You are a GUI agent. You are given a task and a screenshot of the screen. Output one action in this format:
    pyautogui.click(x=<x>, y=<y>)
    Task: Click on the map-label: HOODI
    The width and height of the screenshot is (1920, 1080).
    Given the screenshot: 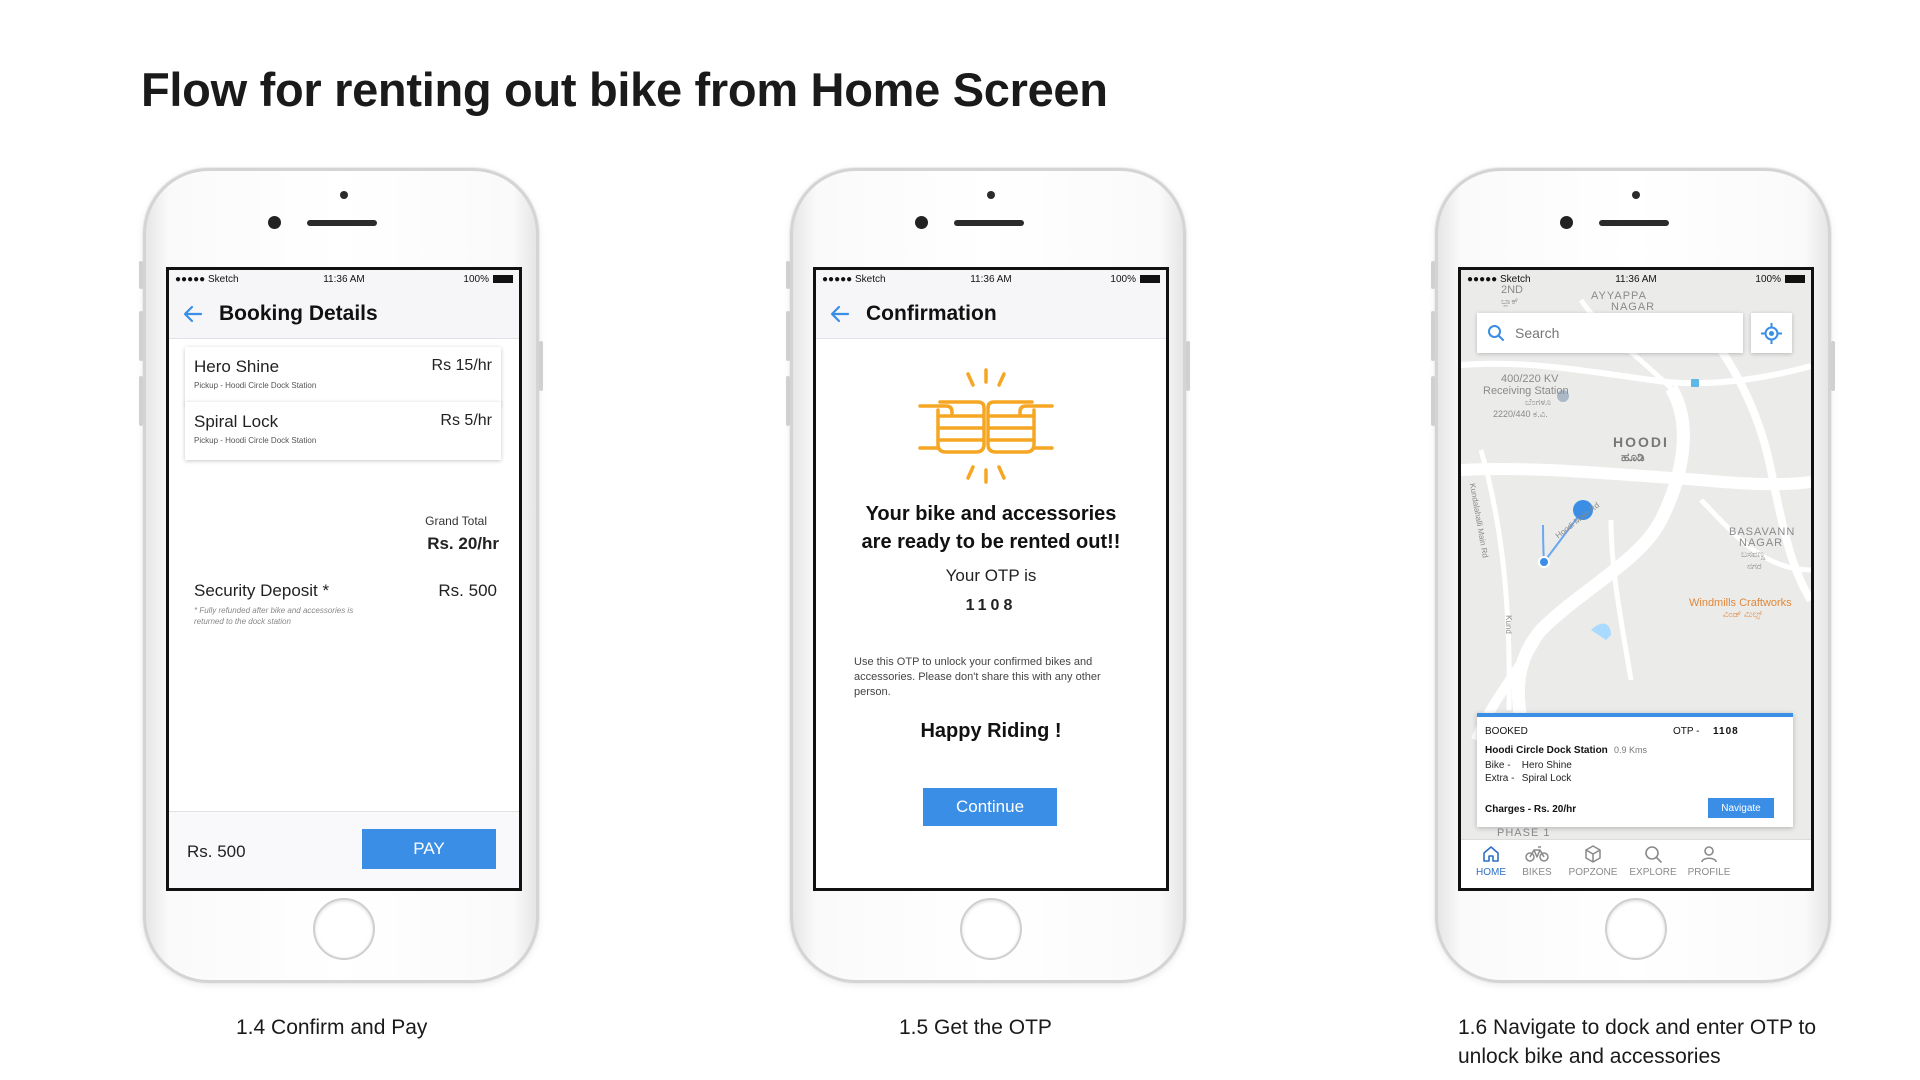 What is the action you would take?
    pyautogui.click(x=1641, y=442)
    